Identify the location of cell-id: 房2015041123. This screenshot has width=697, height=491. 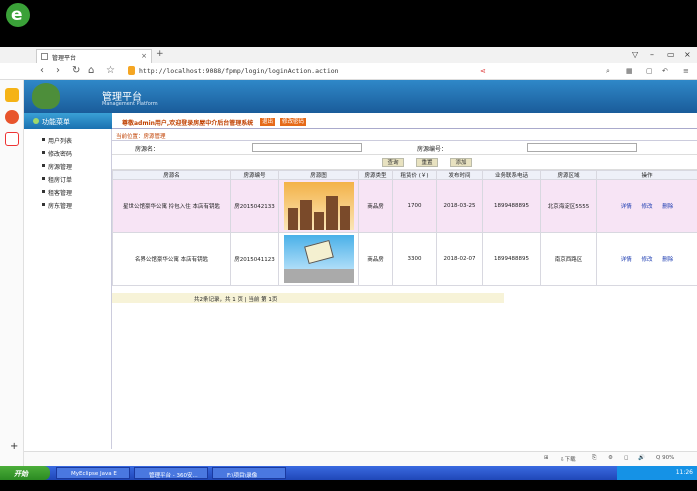
(254, 259).